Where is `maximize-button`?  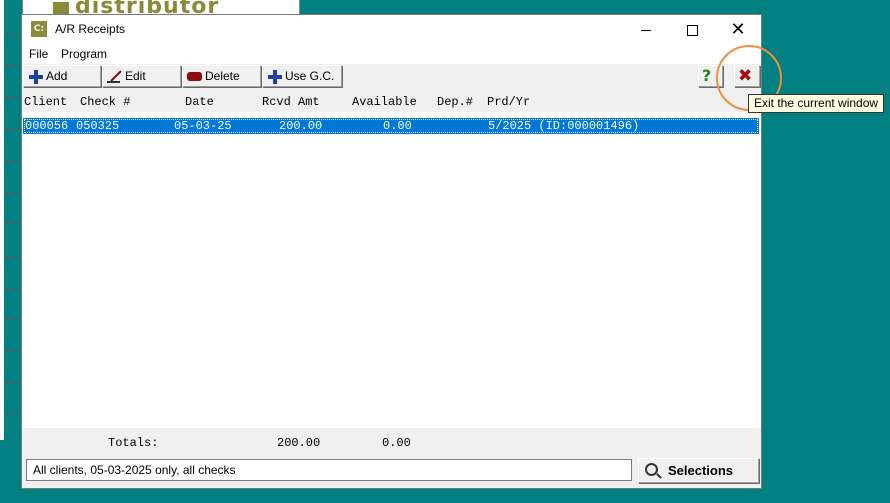
maximize-button is located at coordinates (692, 30).